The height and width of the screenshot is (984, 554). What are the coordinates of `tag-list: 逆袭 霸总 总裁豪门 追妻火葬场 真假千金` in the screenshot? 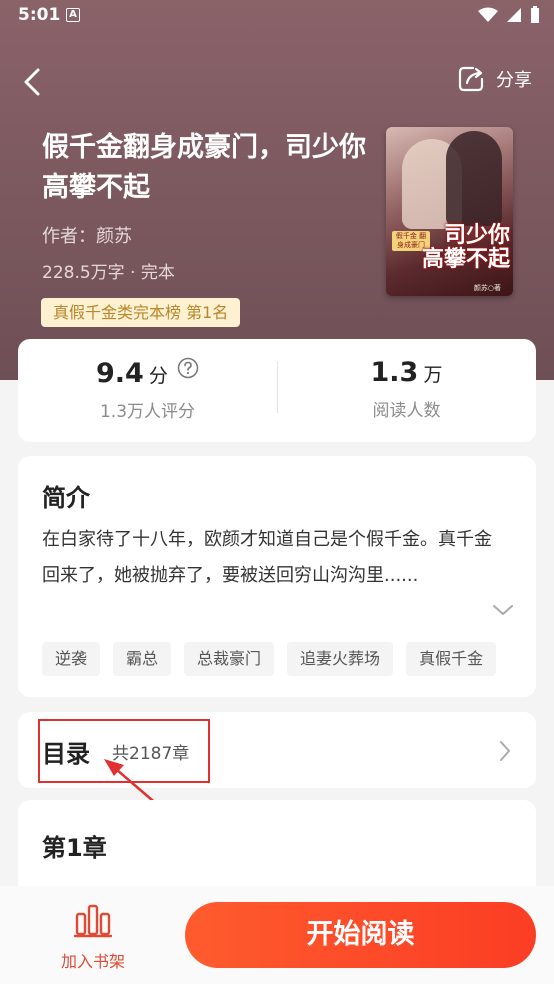 It's located at (269, 659).